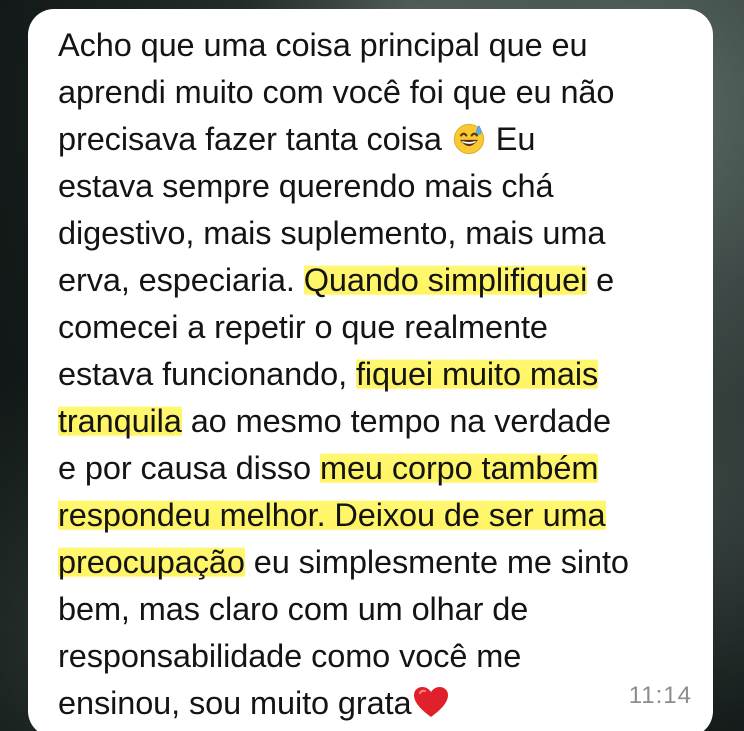 This screenshot has width=744, height=731. I want to click on message-text-segment: aprendi muito com você foi que eu não, so click(336, 92).